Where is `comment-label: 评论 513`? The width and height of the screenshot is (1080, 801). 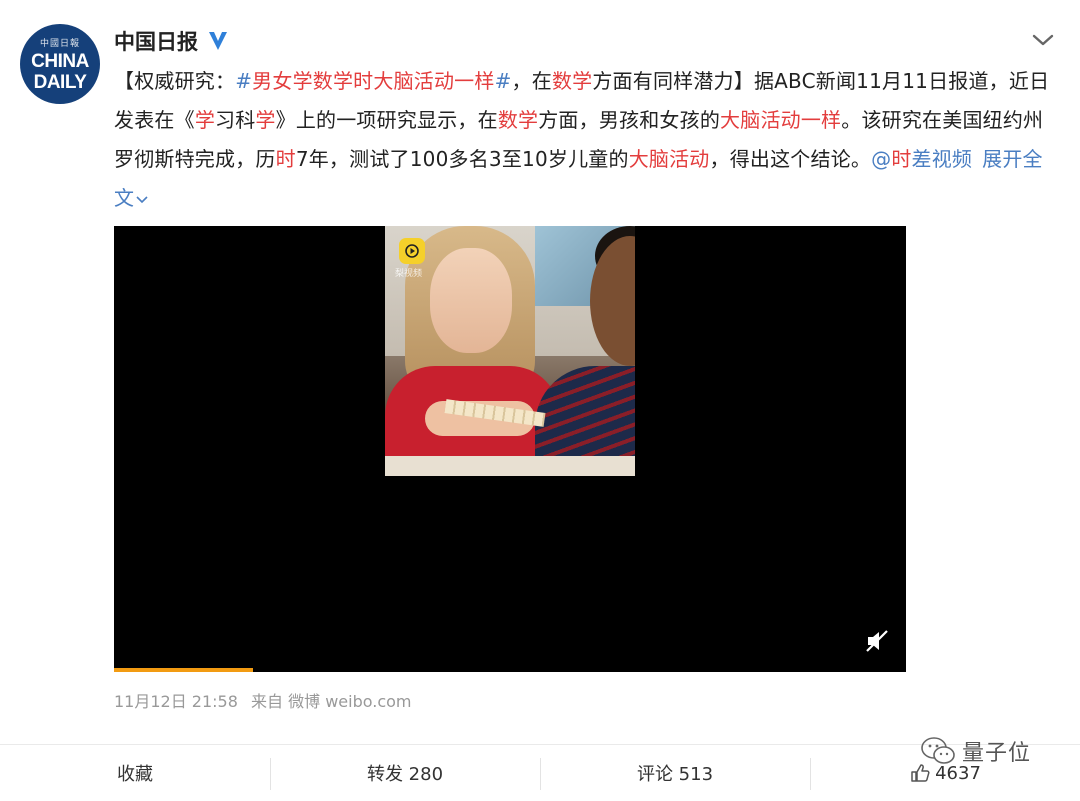
comment-label: 评论 513 is located at coordinates (675, 774).